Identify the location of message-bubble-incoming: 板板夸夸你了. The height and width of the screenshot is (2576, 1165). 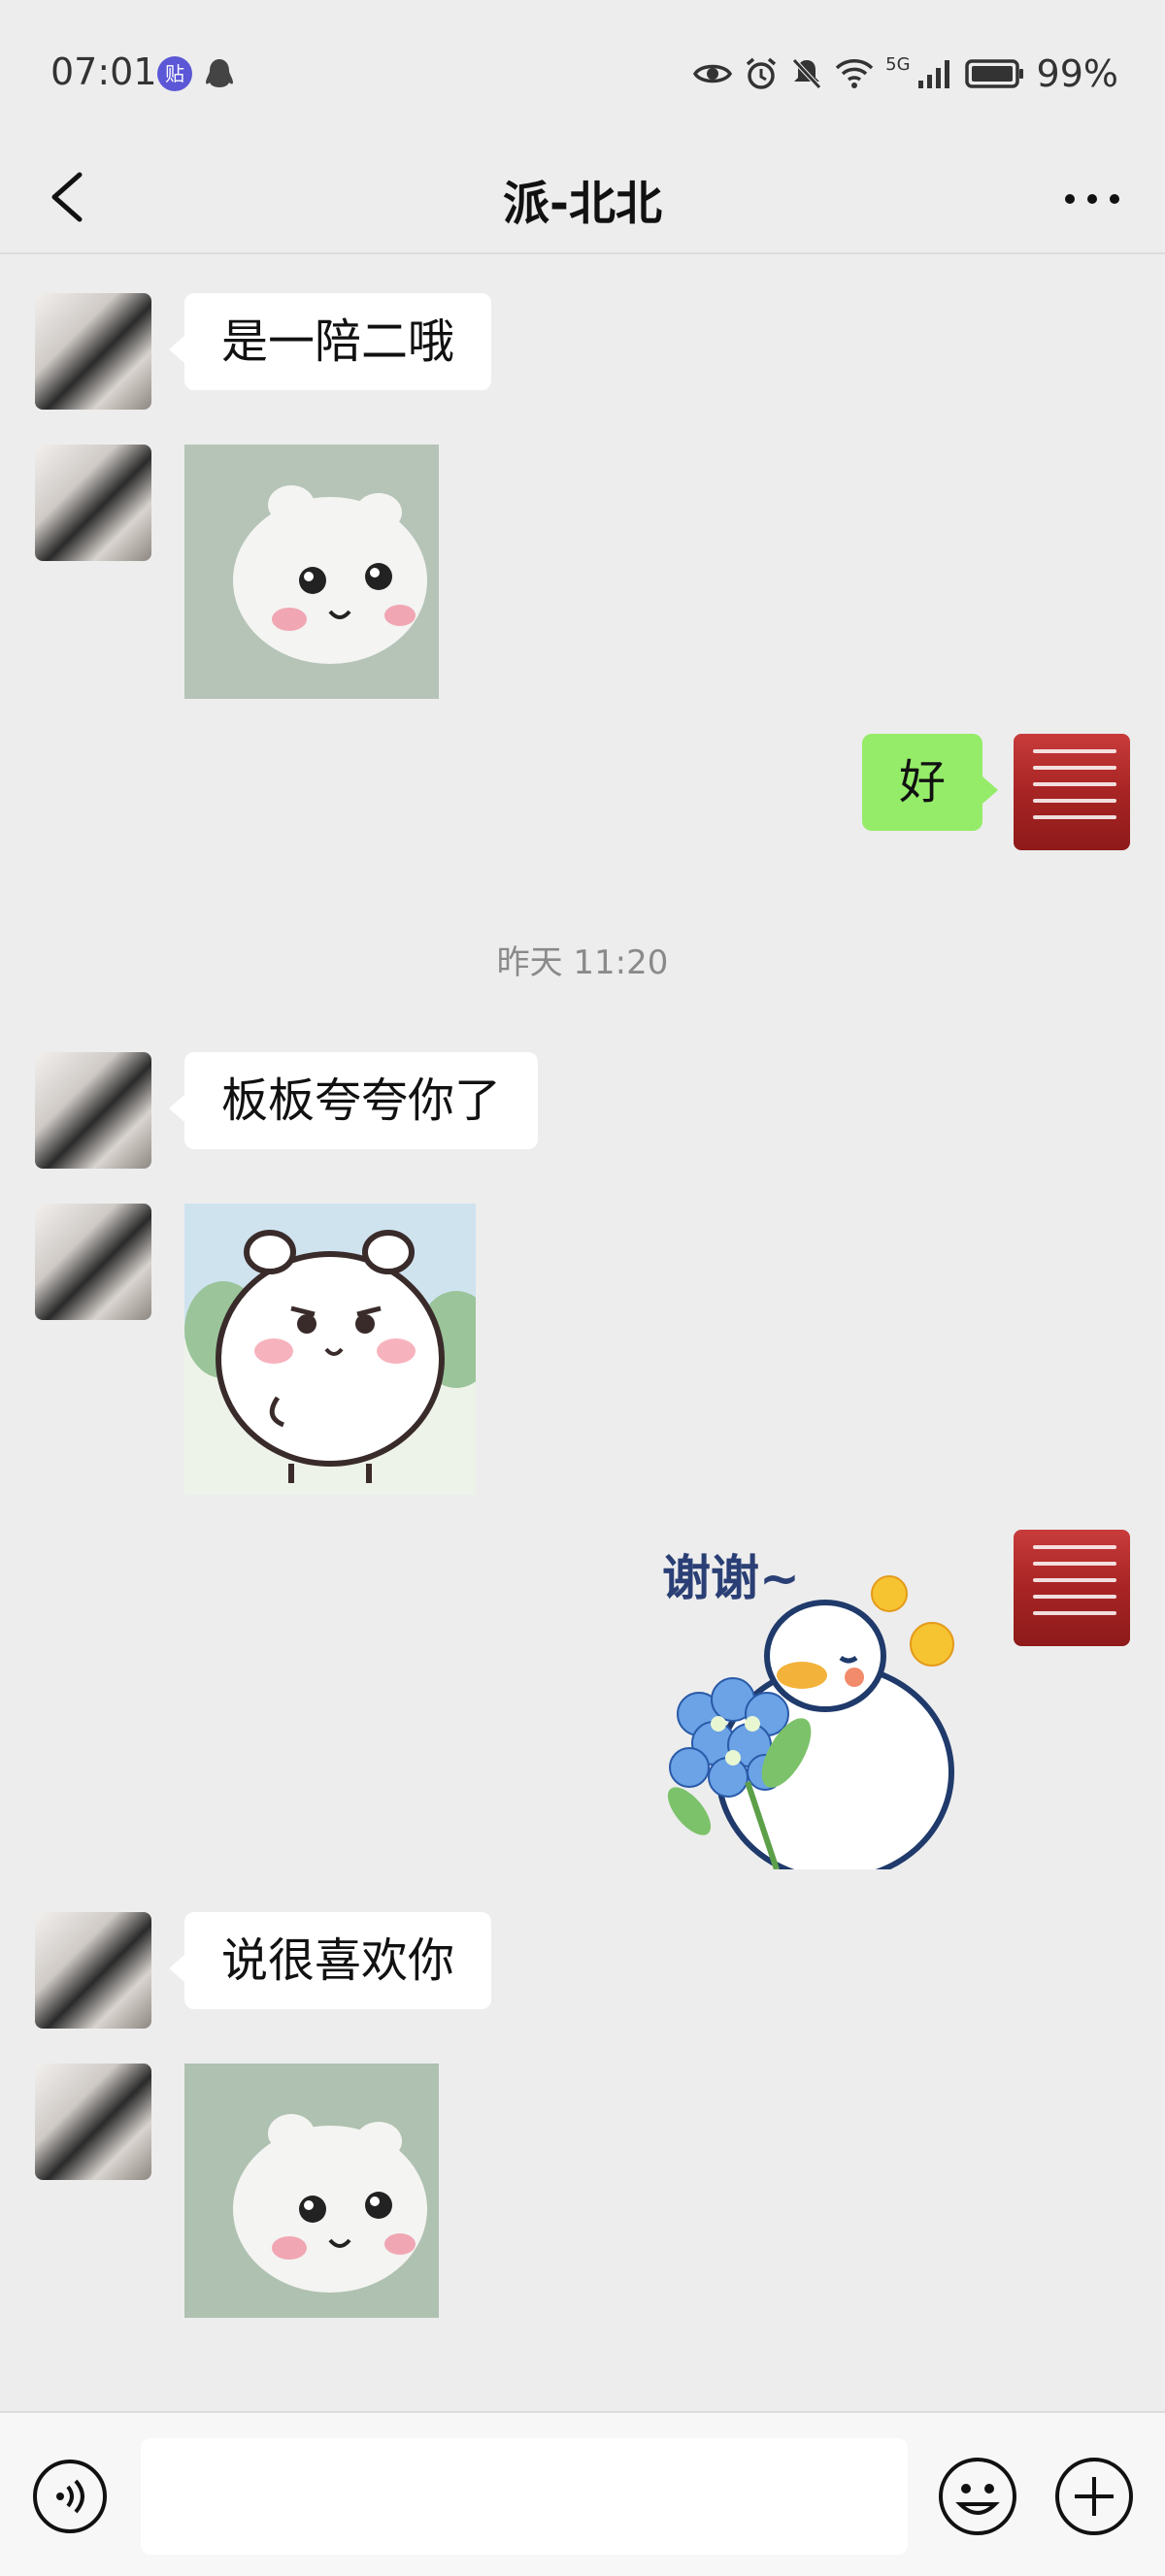
(353, 1100).